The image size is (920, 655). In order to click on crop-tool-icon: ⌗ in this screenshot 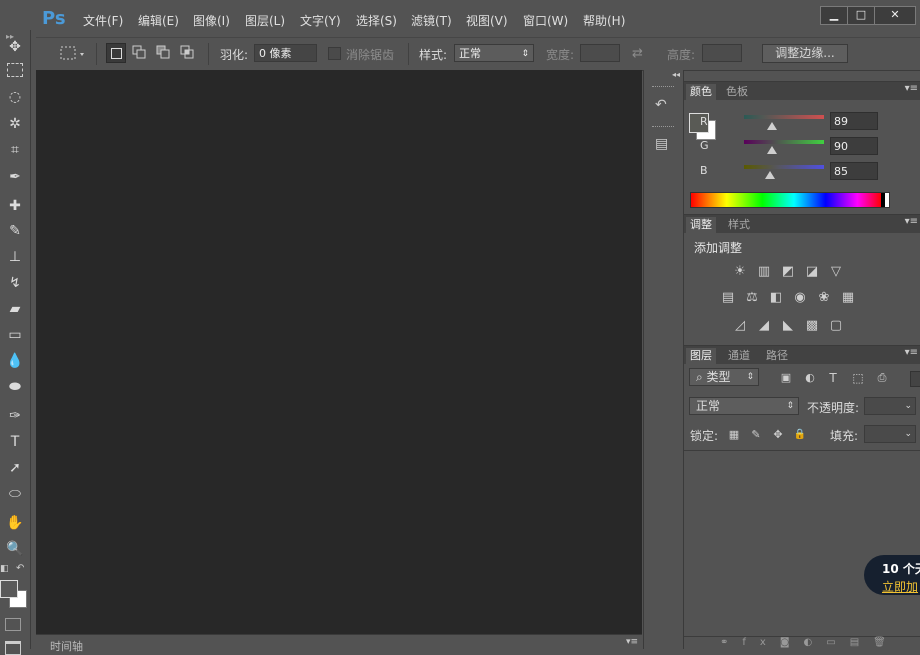, I will do `click(15, 150)`.